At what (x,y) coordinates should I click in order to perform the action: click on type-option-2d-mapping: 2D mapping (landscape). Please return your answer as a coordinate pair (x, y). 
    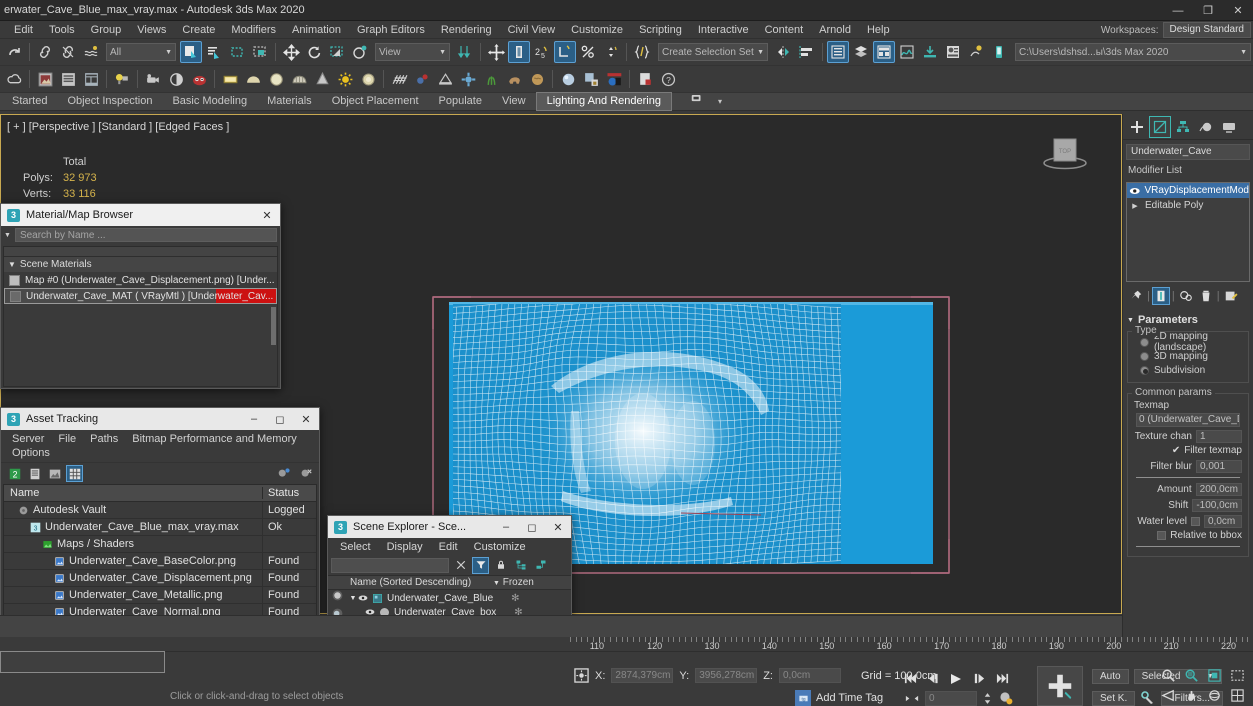
    Looking at the image, I should click on (1188, 342).